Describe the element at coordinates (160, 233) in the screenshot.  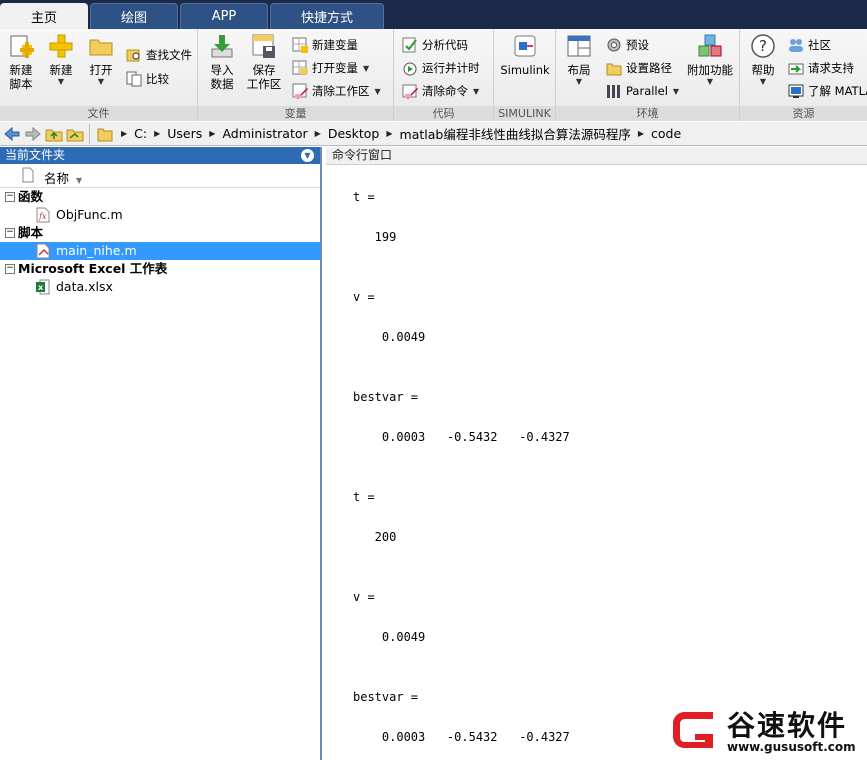
I see `group-scripts: − 脚本` at that location.